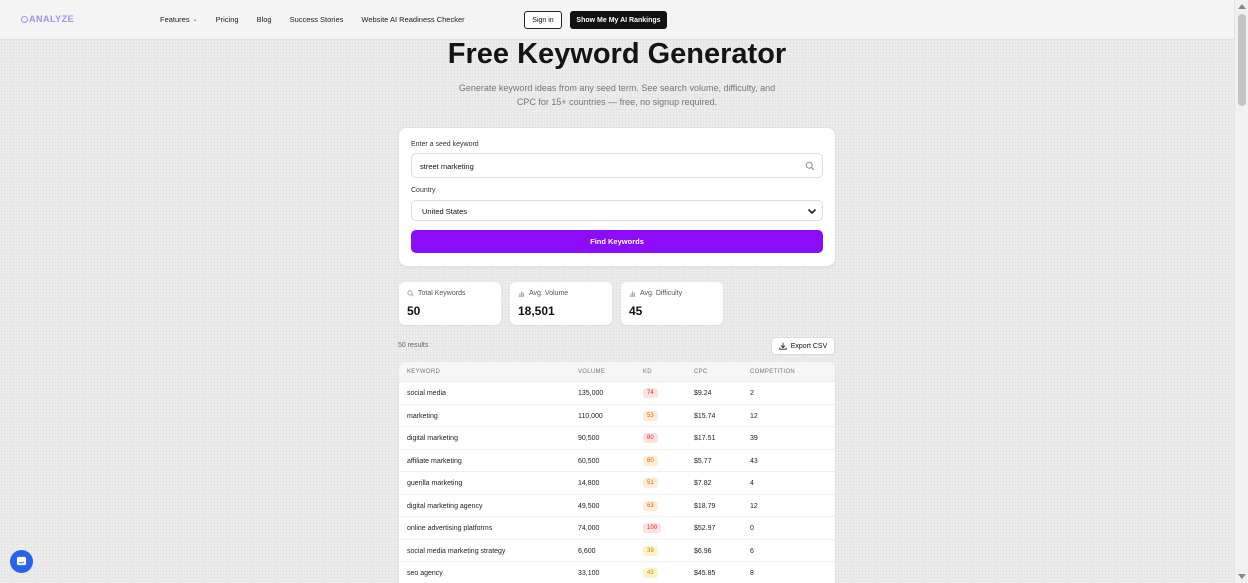 The width and height of the screenshot is (1248, 583). What do you see at coordinates (561, 303) in the screenshot?
I see `stat-avg-volume: Avg. Volume 18,501` at bounding box center [561, 303].